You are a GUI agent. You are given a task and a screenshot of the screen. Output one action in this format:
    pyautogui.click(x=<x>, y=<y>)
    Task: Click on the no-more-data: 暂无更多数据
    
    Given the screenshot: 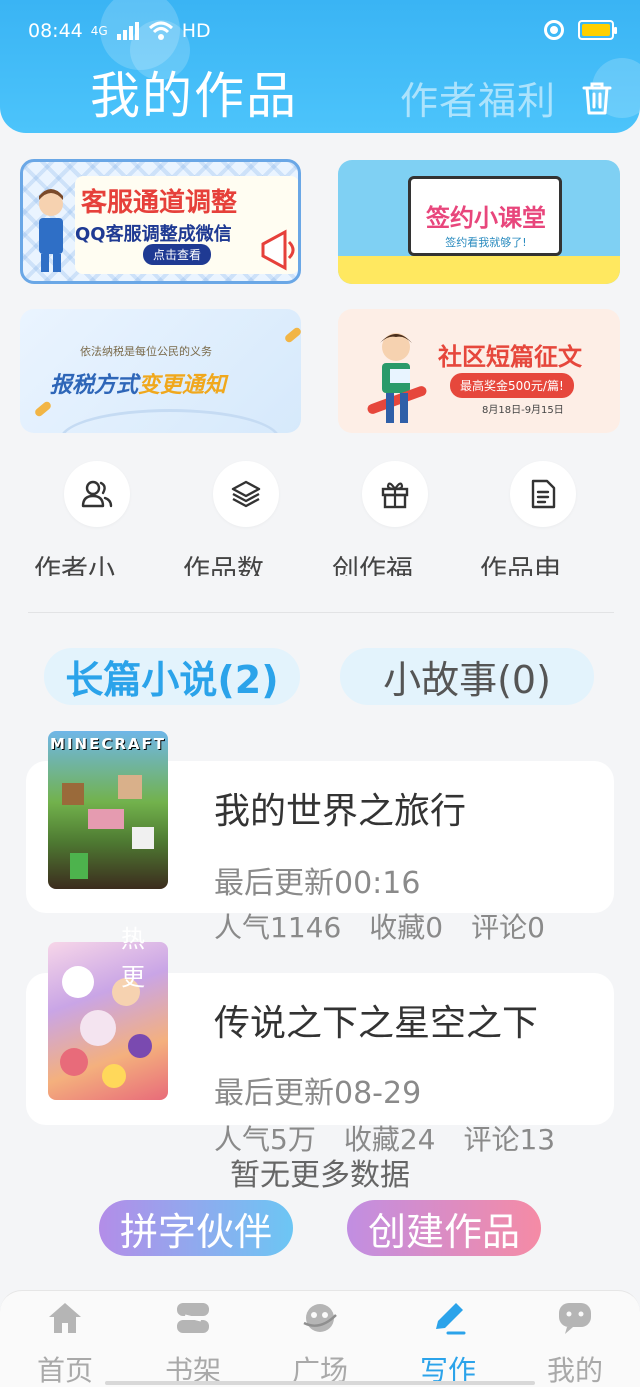 What is the action you would take?
    pyautogui.click(x=320, y=1175)
    